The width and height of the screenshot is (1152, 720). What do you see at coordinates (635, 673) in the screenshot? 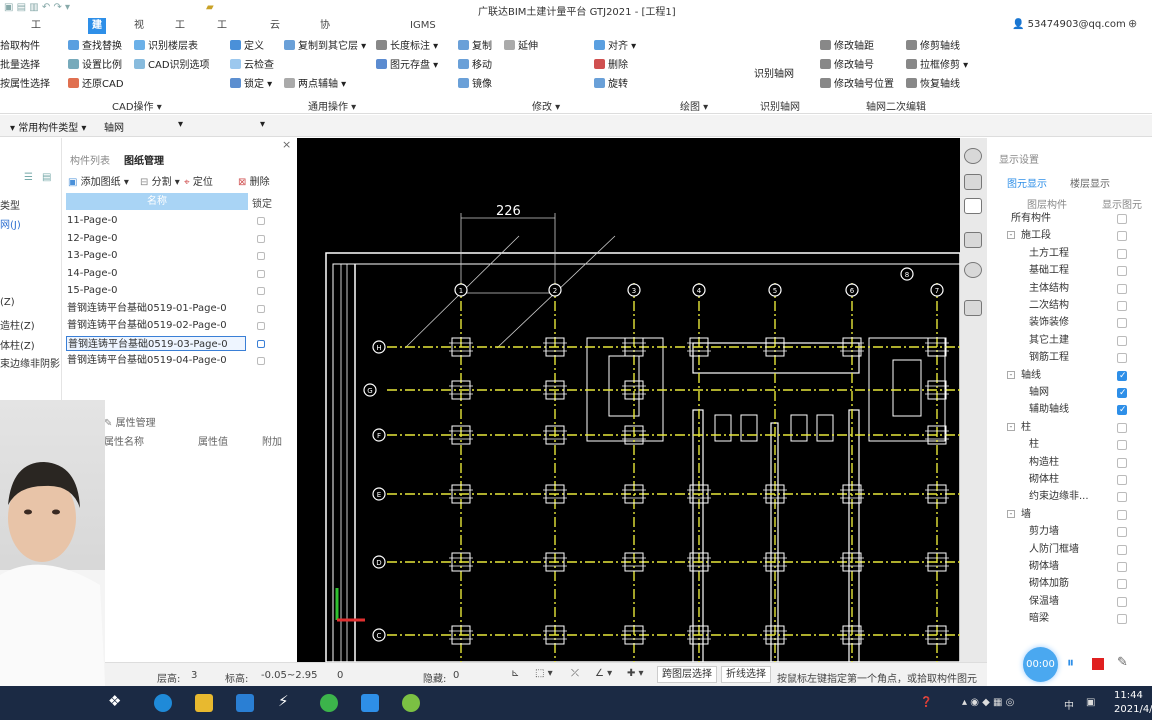
I see `ortho-icon: ✚ ▾` at bounding box center [635, 673].